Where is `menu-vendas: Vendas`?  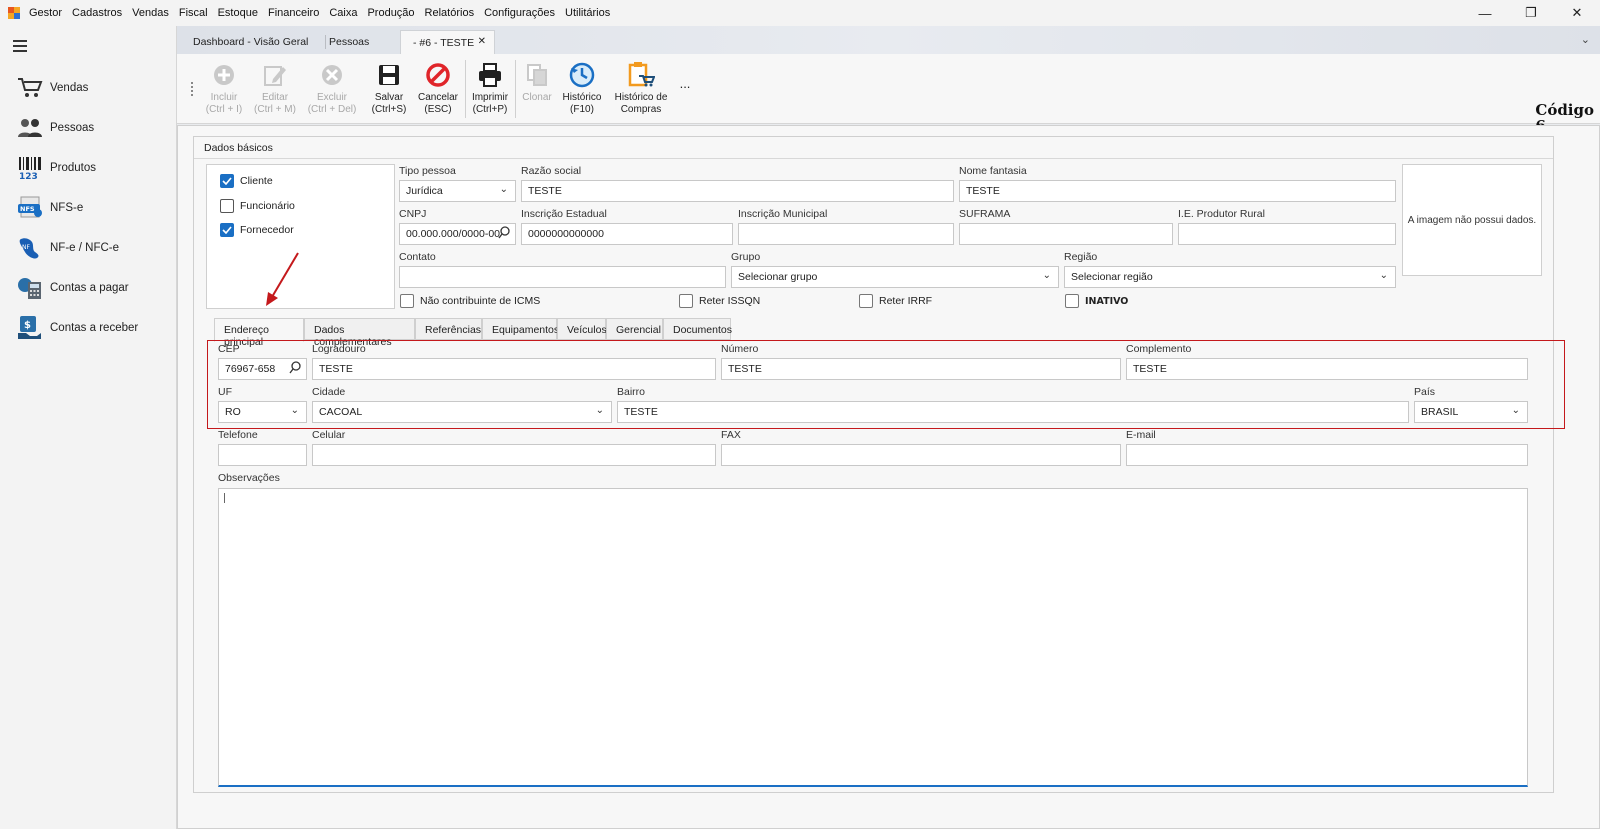 menu-vendas: Vendas is located at coordinates (150, 13).